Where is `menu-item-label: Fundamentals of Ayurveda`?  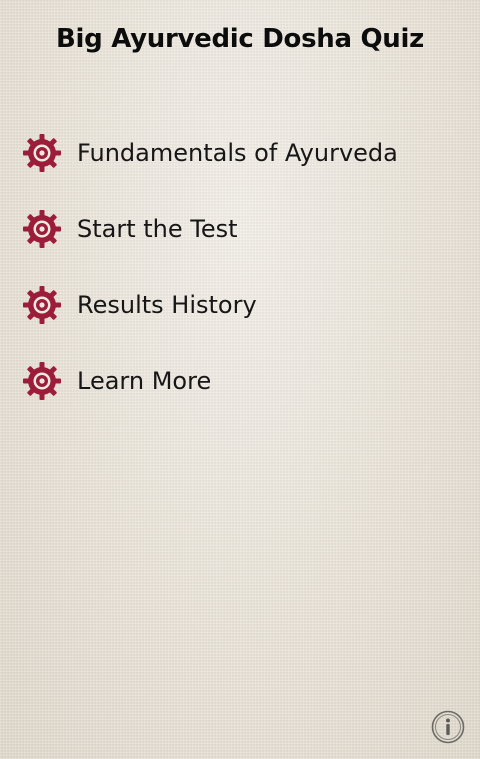
menu-item-label: Fundamentals of Ayurveda is located at coordinates (237, 153).